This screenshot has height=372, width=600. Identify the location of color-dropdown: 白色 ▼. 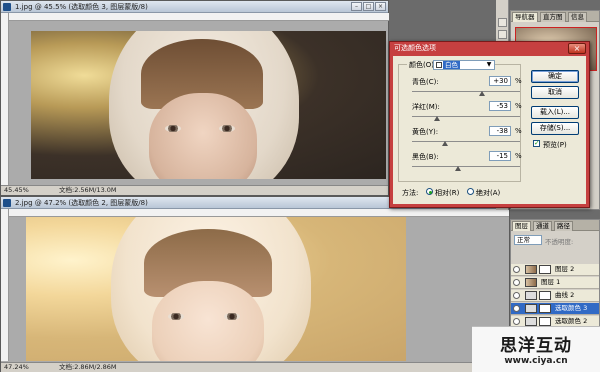
(464, 65).